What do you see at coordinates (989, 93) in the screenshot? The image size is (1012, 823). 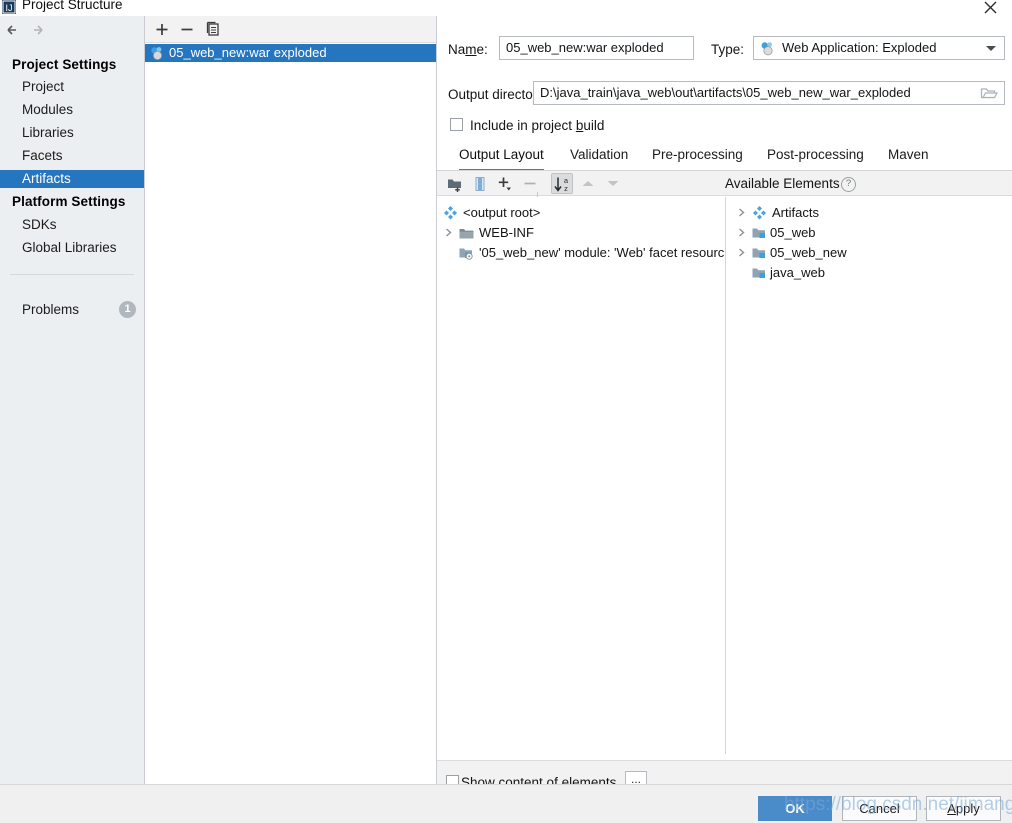 I see `folder-open-icon` at bounding box center [989, 93].